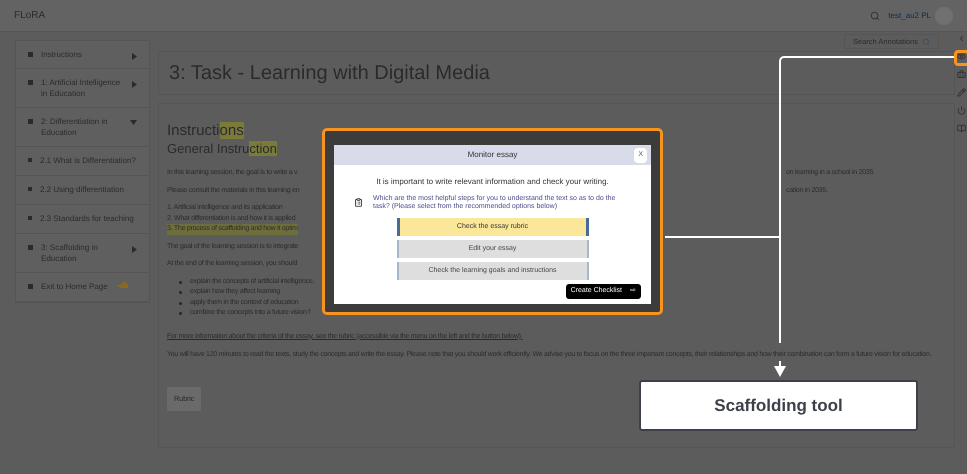 The width and height of the screenshot is (967, 474). Describe the element at coordinates (909, 16) in the screenshot. I see `user-name: test_au2 PL` at that location.